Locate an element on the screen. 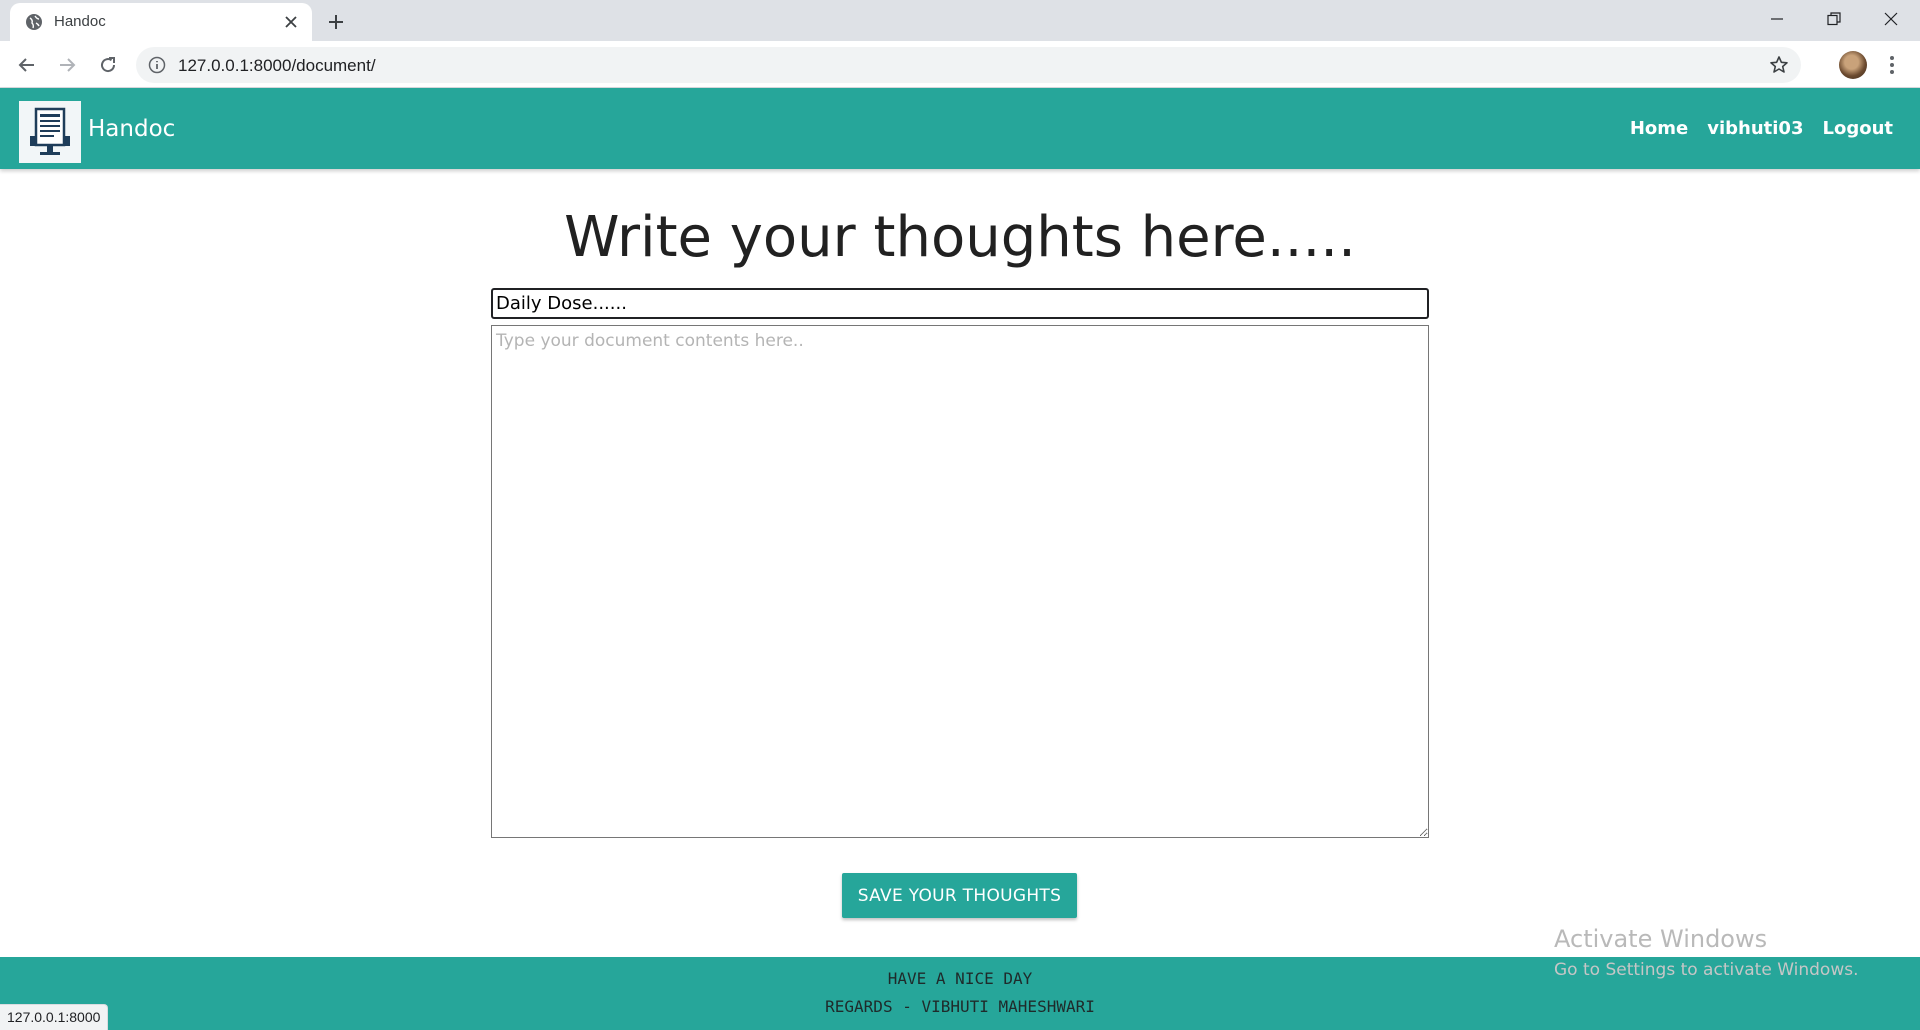  app-navbar: Handoc Home vibhuti03 Logout is located at coordinates (960, 128).